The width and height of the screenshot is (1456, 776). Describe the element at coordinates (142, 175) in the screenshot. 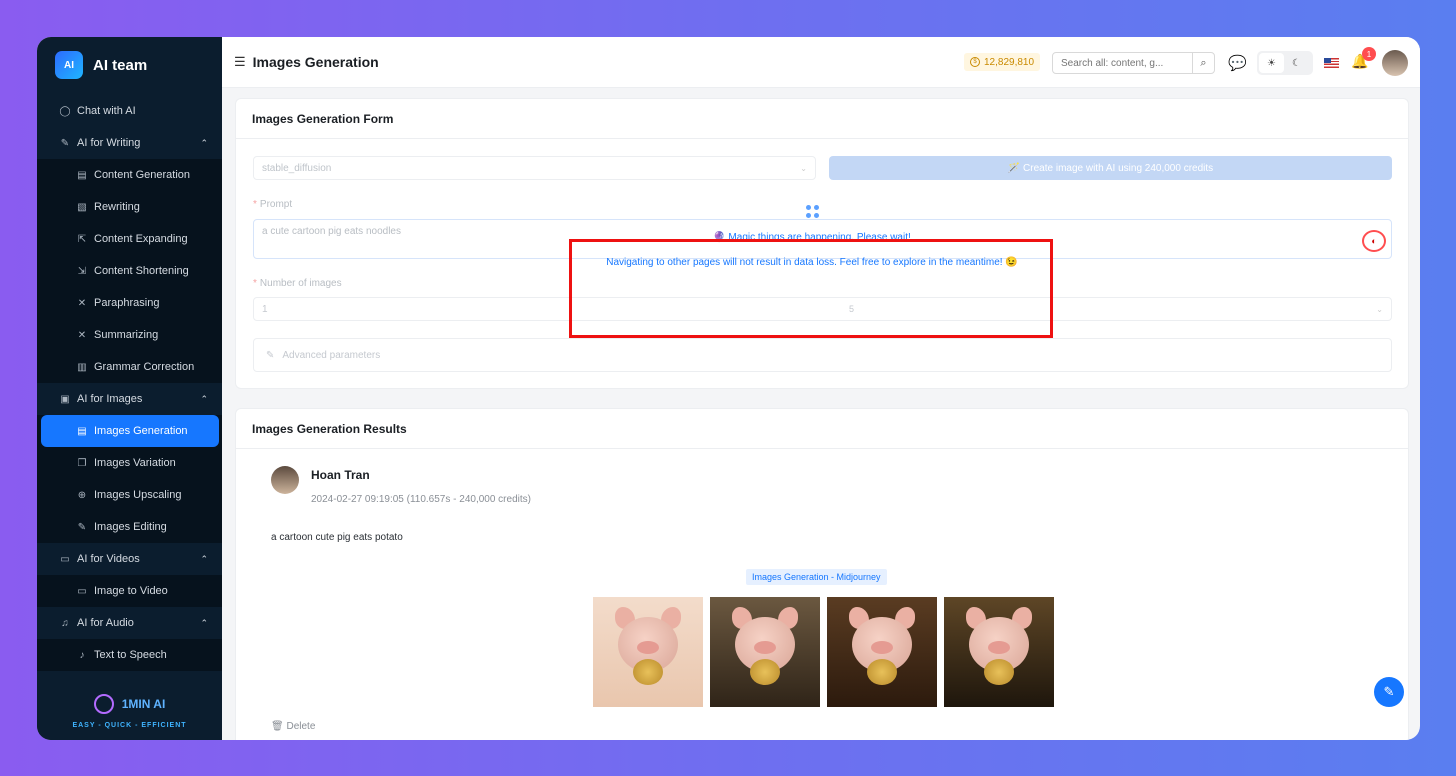

I see `sidebar-item-label: Content Generation` at that location.